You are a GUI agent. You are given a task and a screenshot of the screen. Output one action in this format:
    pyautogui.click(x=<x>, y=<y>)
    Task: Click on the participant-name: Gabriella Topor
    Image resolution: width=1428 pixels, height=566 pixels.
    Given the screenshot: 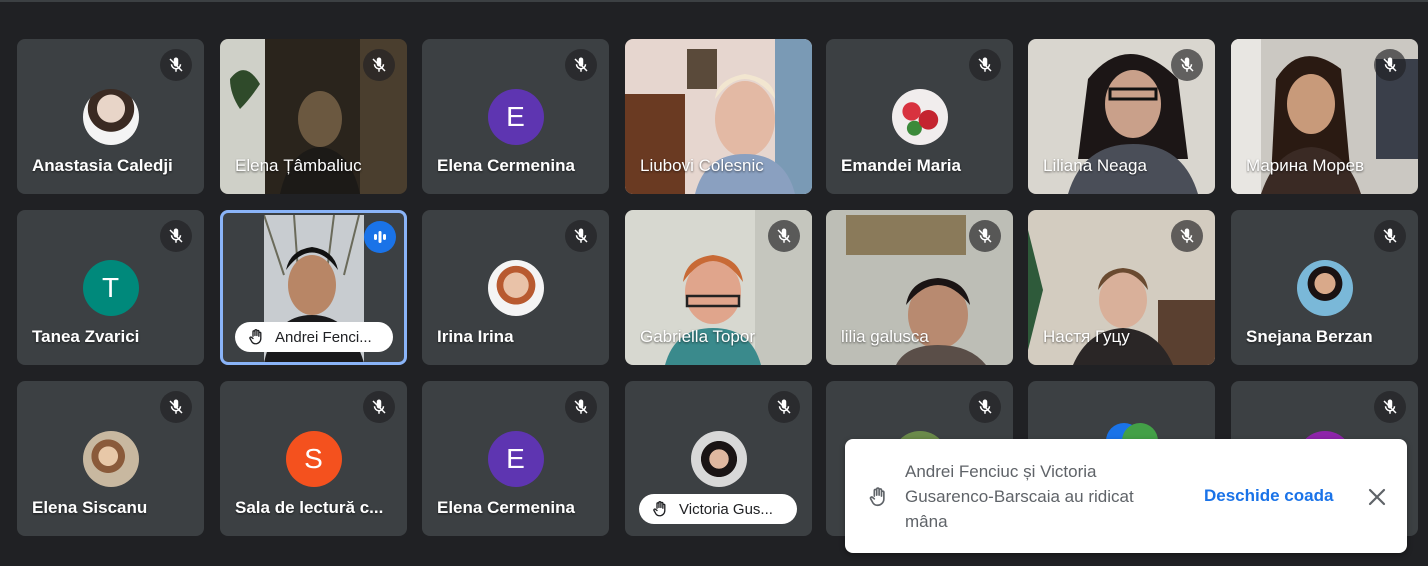 What is the action you would take?
    pyautogui.click(x=697, y=336)
    